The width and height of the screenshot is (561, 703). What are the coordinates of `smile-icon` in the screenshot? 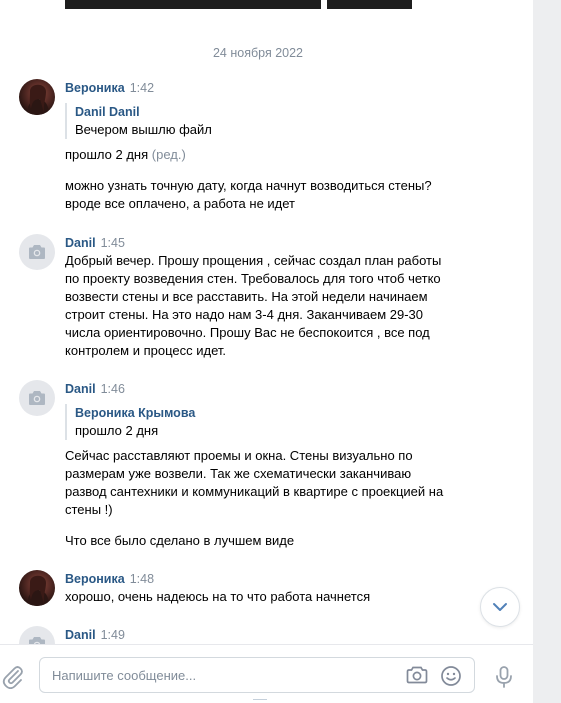 It's located at (451, 676).